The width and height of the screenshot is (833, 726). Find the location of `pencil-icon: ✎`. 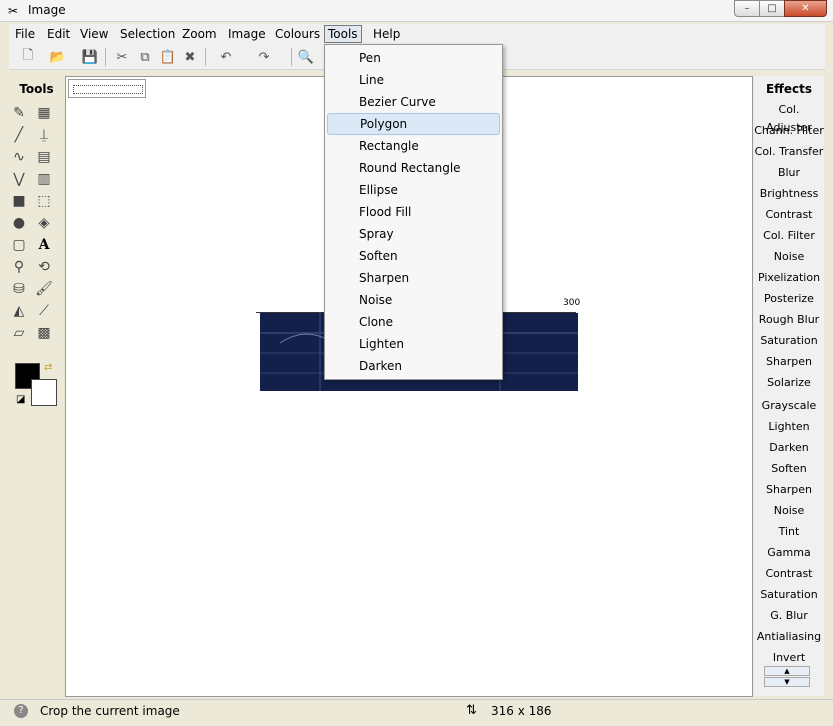

pencil-icon: ✎ is located at coordinates (19, 113).